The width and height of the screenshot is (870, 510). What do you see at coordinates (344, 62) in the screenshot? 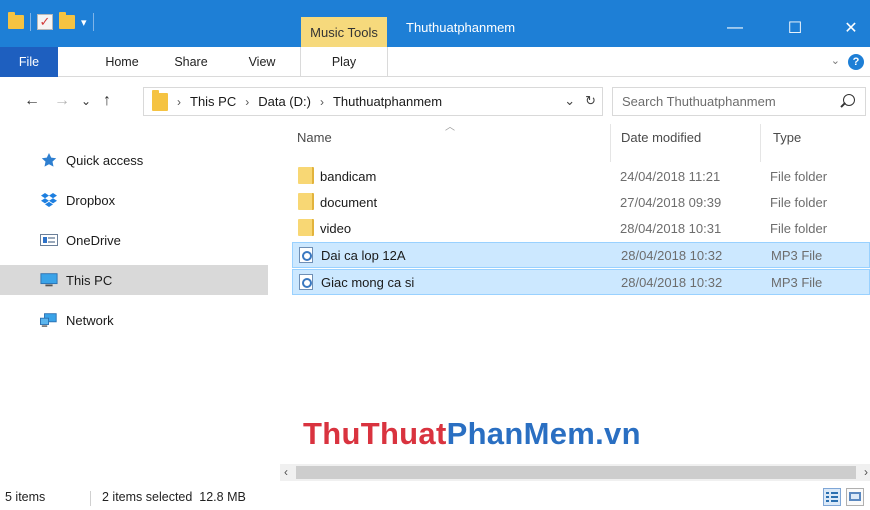
I see `tab-play: Play` at bounding box center [344, 62].